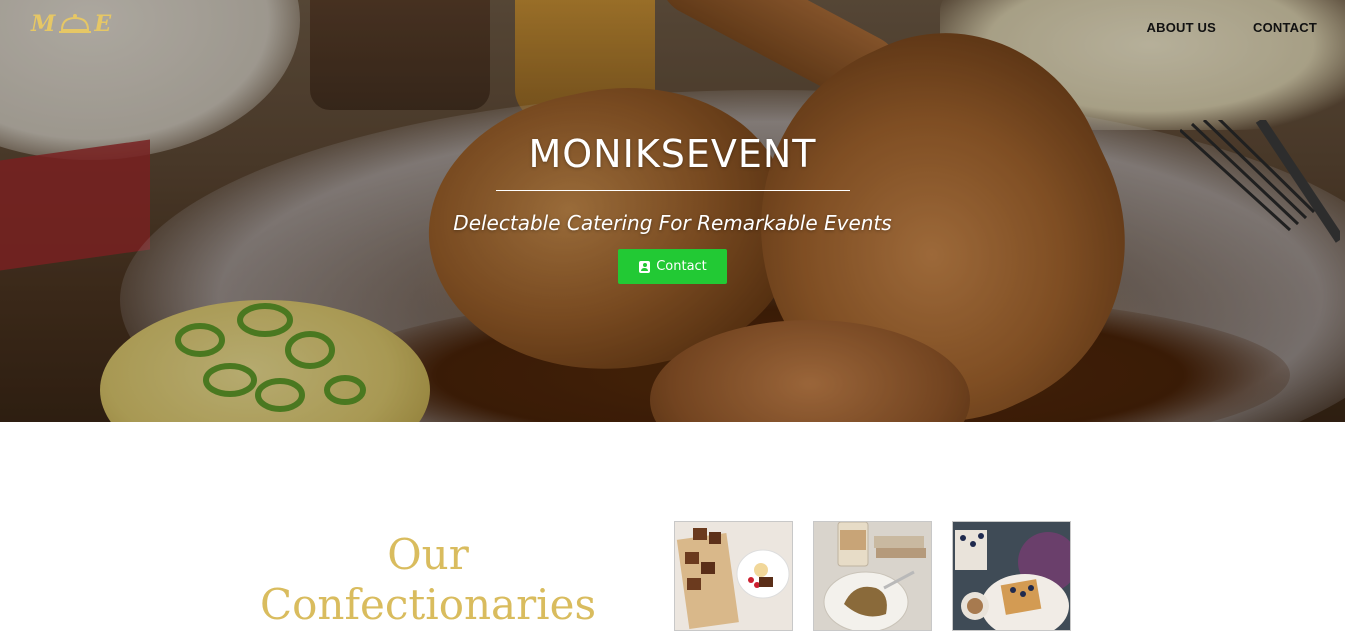  Describe the element at coordinates (428, 604) in the screenshot. I see `section-title-line2: Confectionaries` at that location.